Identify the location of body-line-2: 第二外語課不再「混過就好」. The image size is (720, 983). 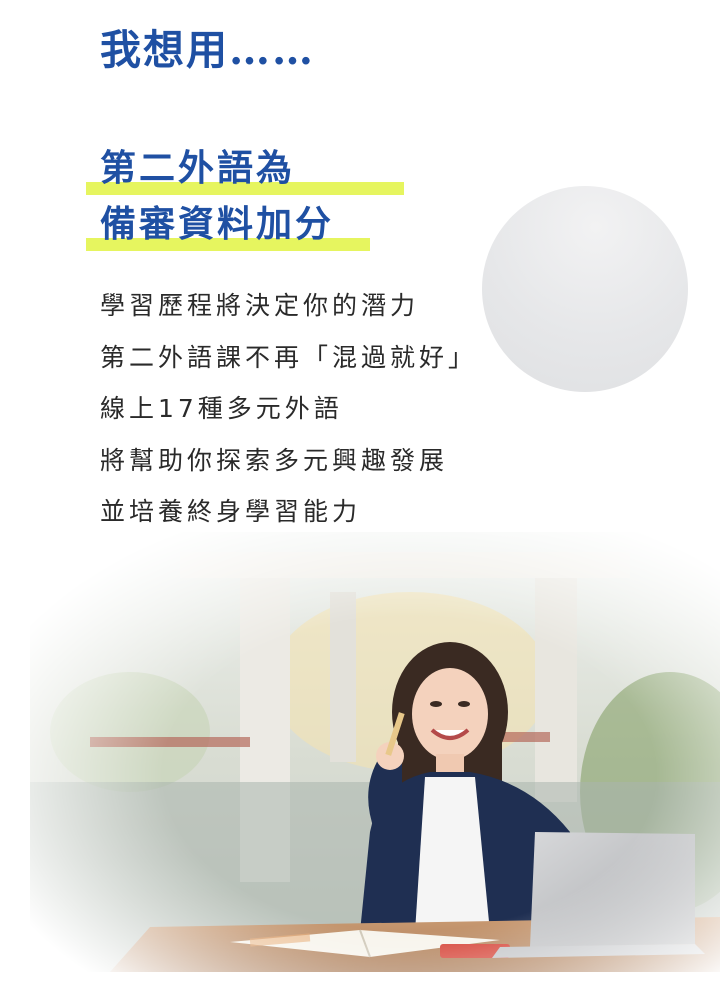
(289, 357).